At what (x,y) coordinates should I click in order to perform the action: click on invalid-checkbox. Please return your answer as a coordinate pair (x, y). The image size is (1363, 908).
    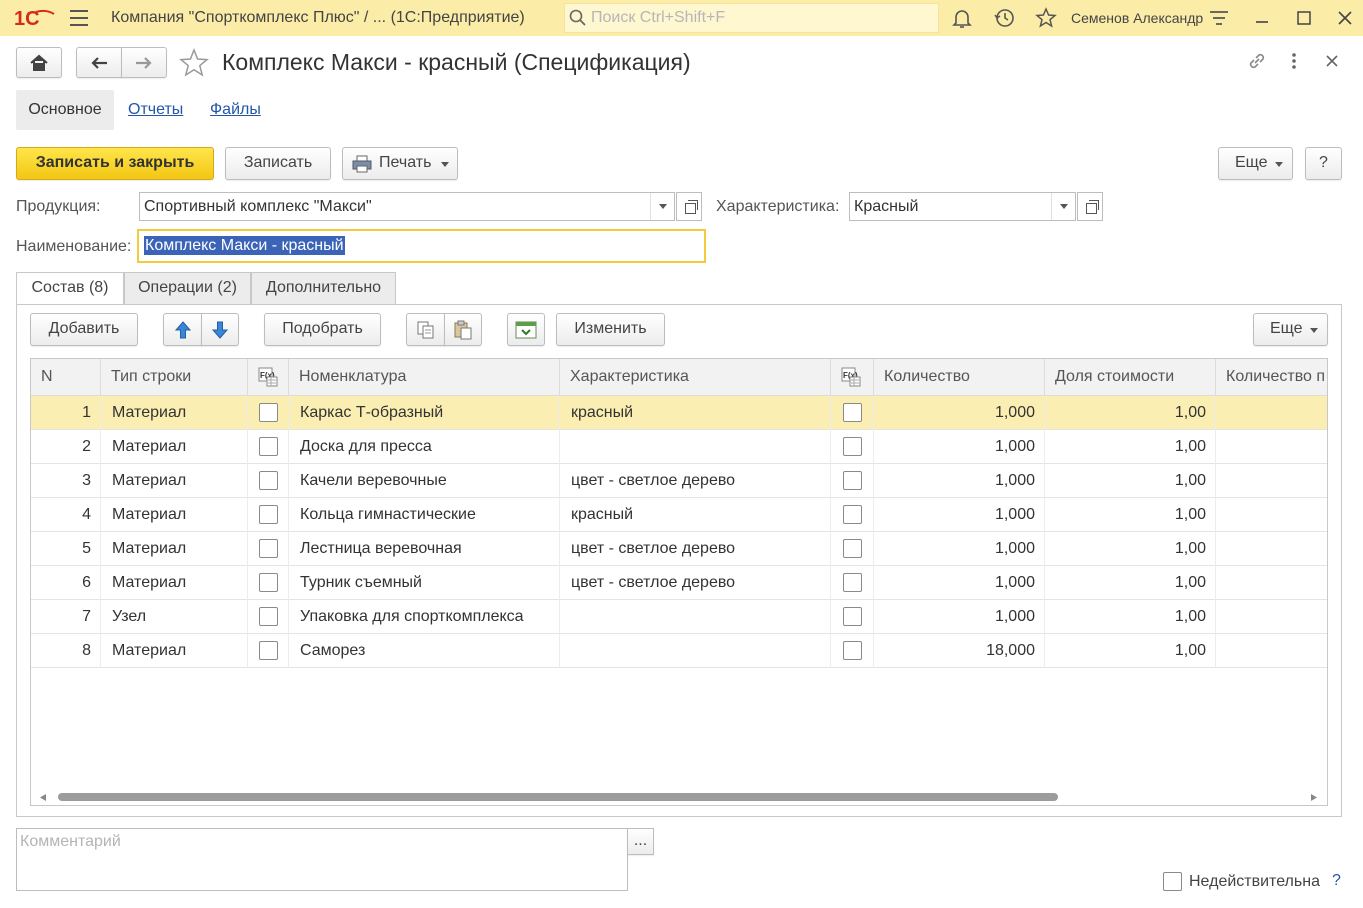
    Looking at the image, I should click on (1172, 881).